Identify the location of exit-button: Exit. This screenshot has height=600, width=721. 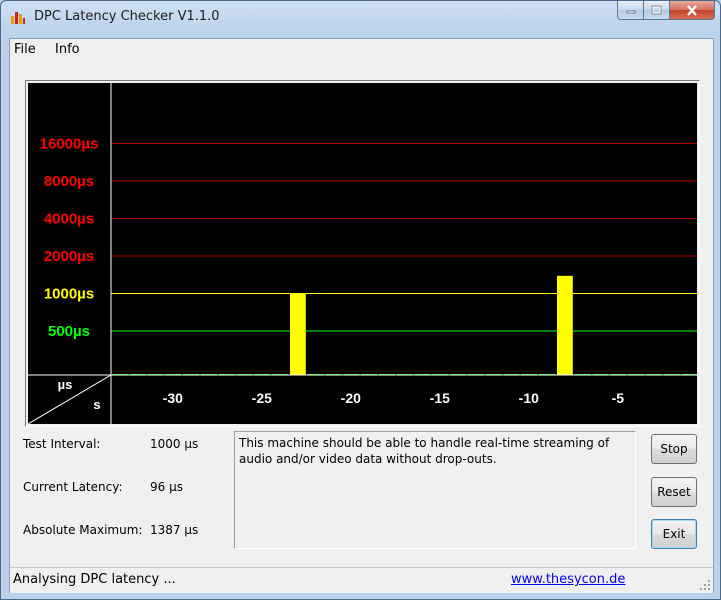
(674, 534).